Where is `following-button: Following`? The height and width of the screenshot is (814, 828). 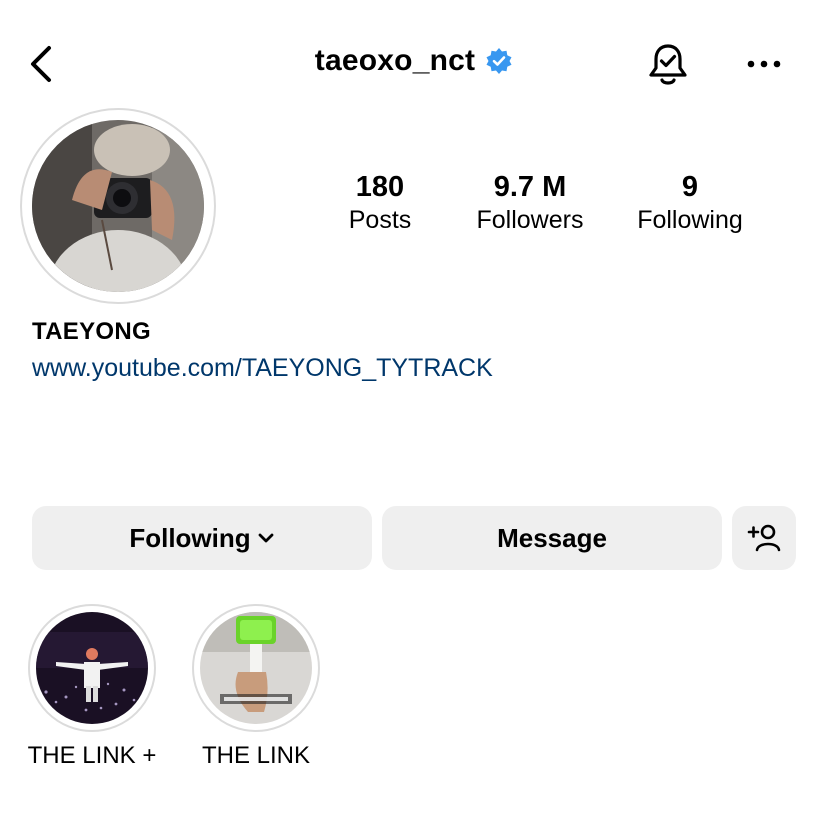
following-button: Following is located at coordinates (202, 538).